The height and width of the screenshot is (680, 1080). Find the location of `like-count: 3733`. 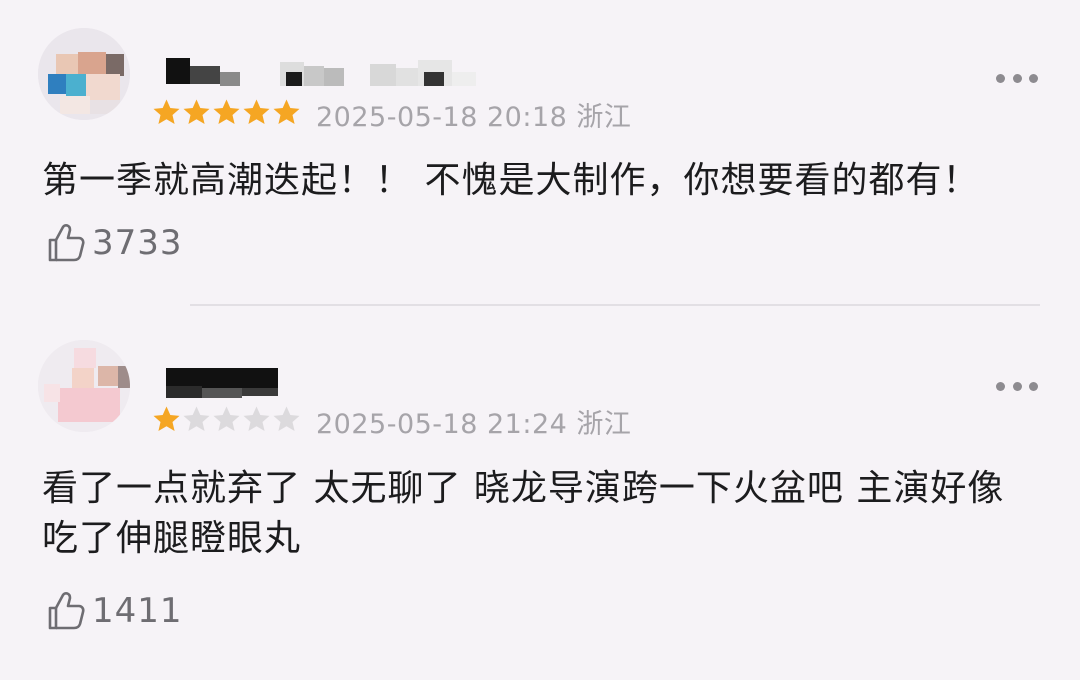

like-count: 3733 is located at coordinates (137, 243).